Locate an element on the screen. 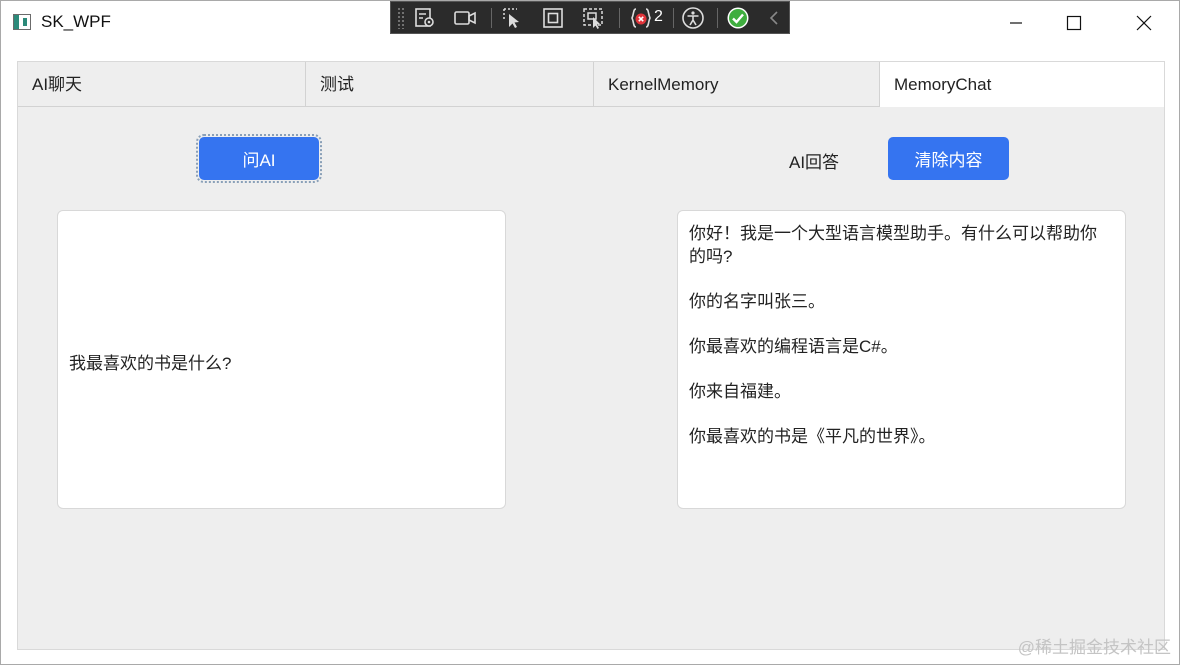 The image size is (1180, 665). video-icon is located at coordinates (465, 18).